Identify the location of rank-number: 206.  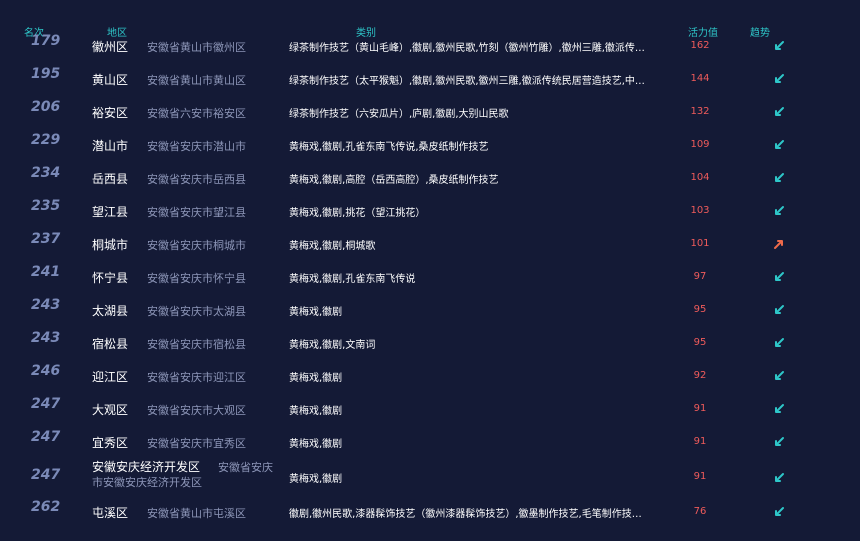
(46, 107).